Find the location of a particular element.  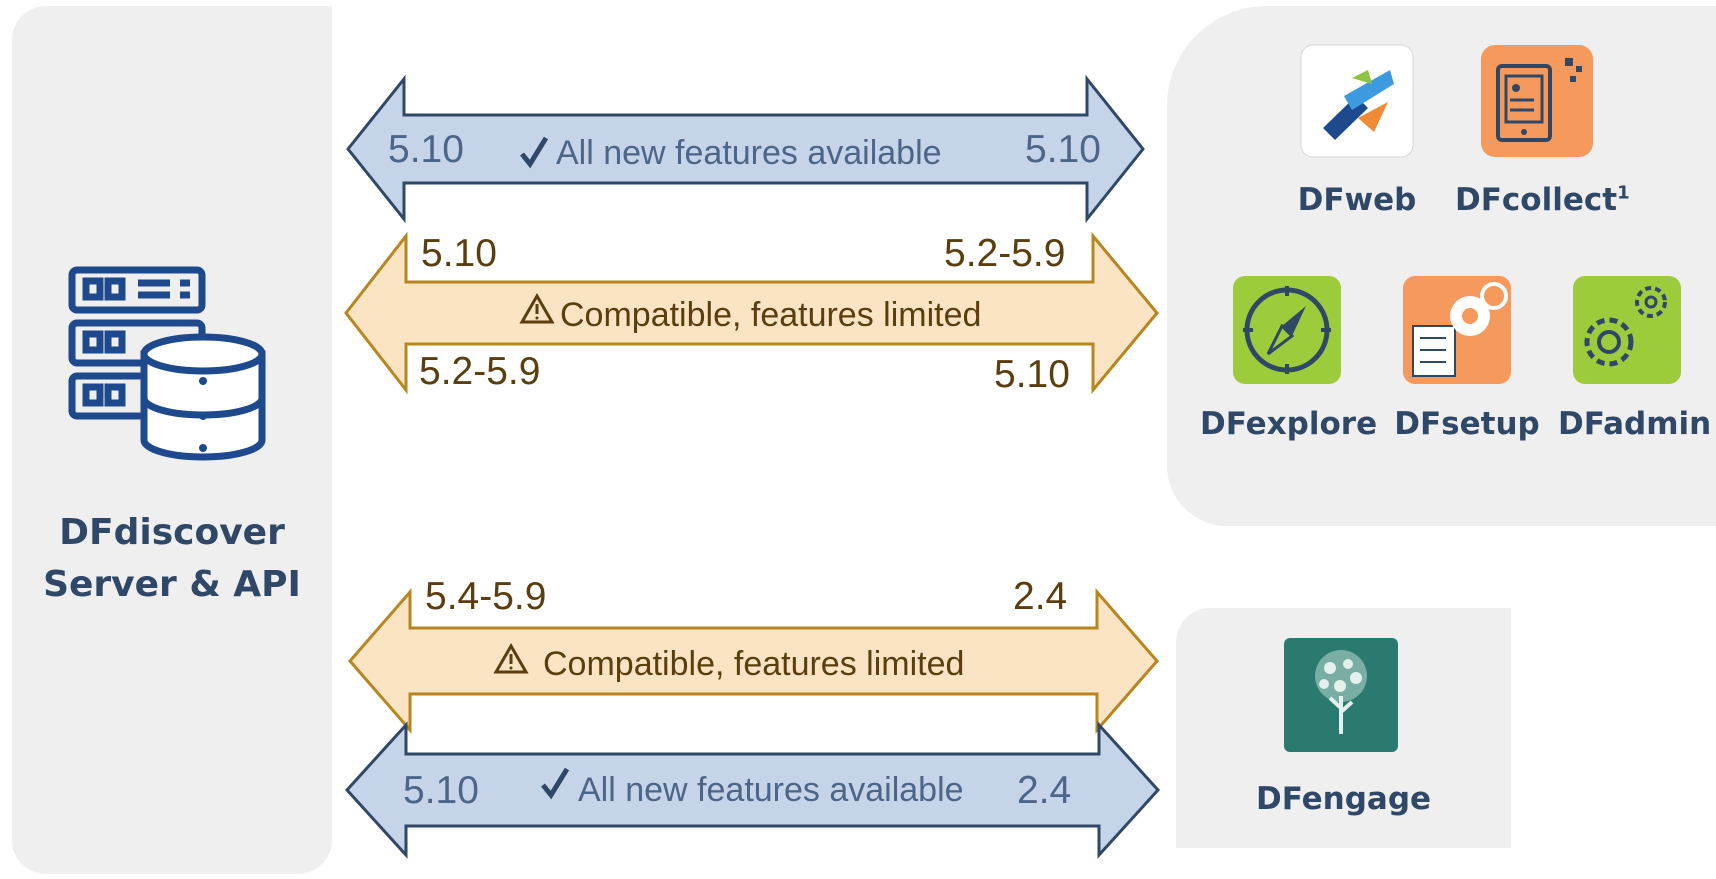

dfweb-app-icon is located at coordinates (1357, 101).